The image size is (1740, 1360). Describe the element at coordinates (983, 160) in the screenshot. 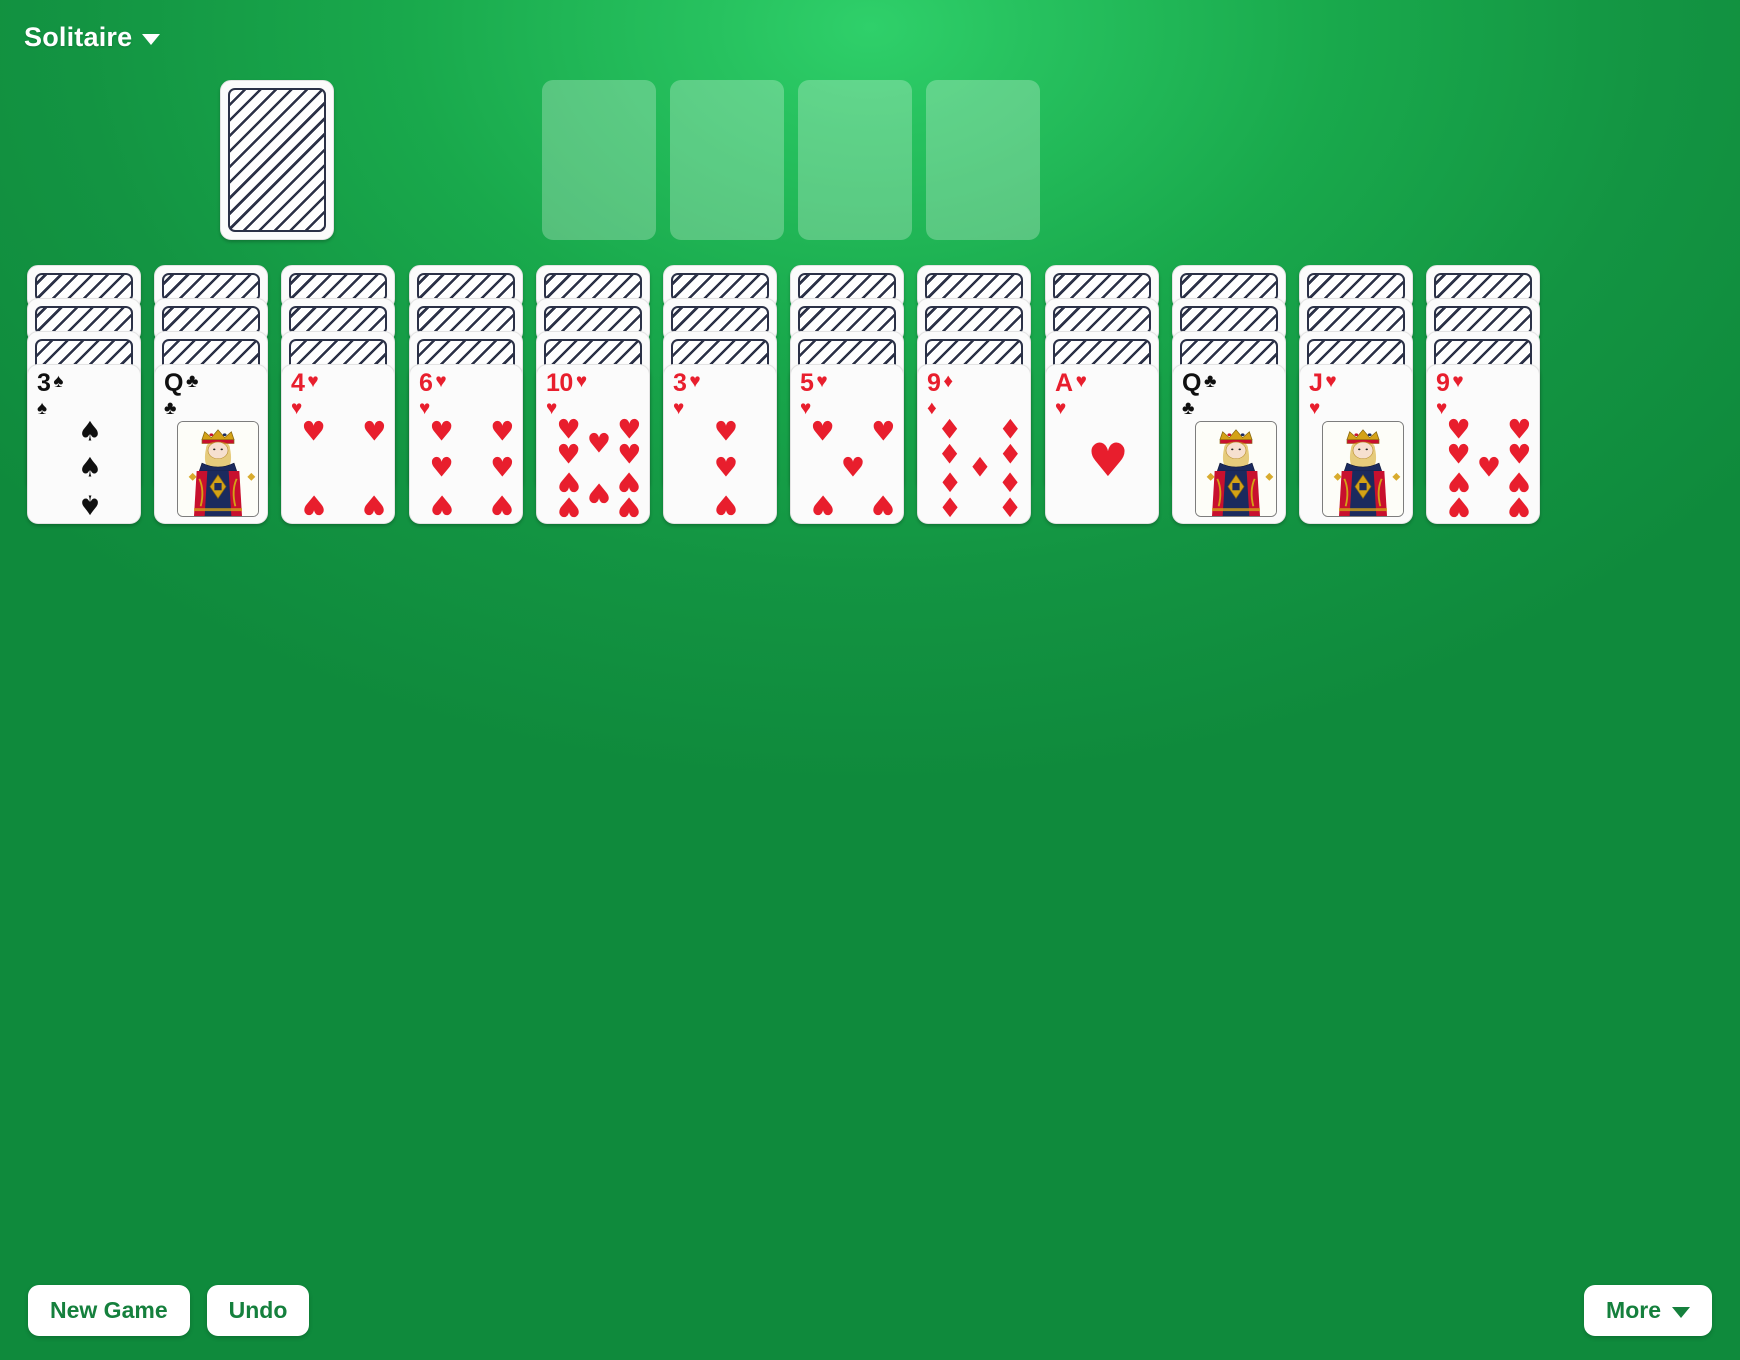

I see `foundation-slot-clubs` at that location.